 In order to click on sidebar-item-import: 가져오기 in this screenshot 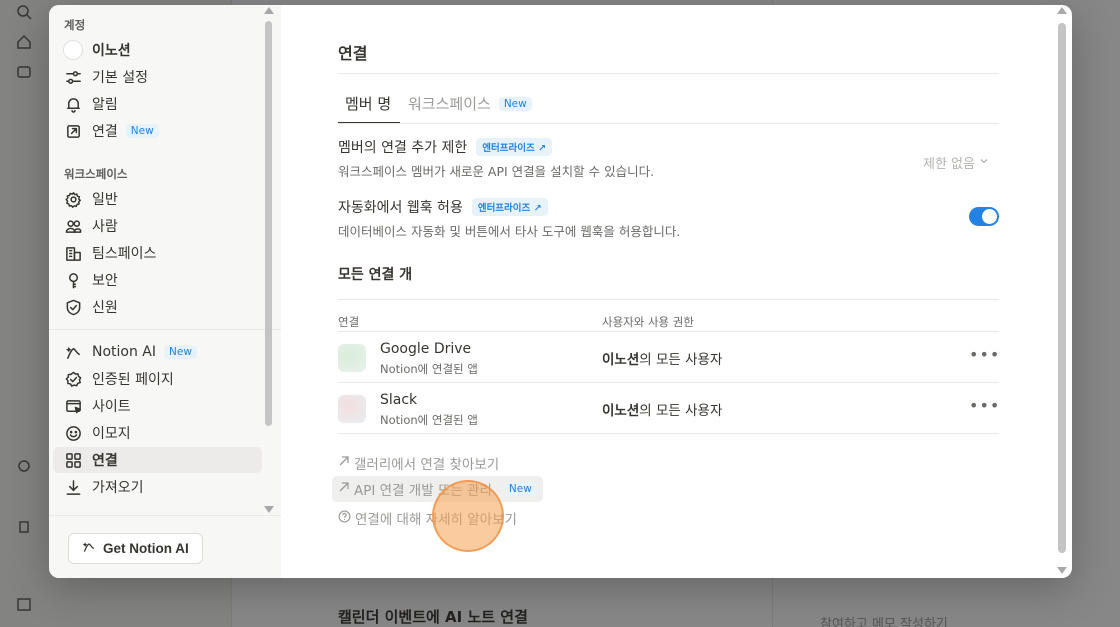, I will do `click(157, 487)`.